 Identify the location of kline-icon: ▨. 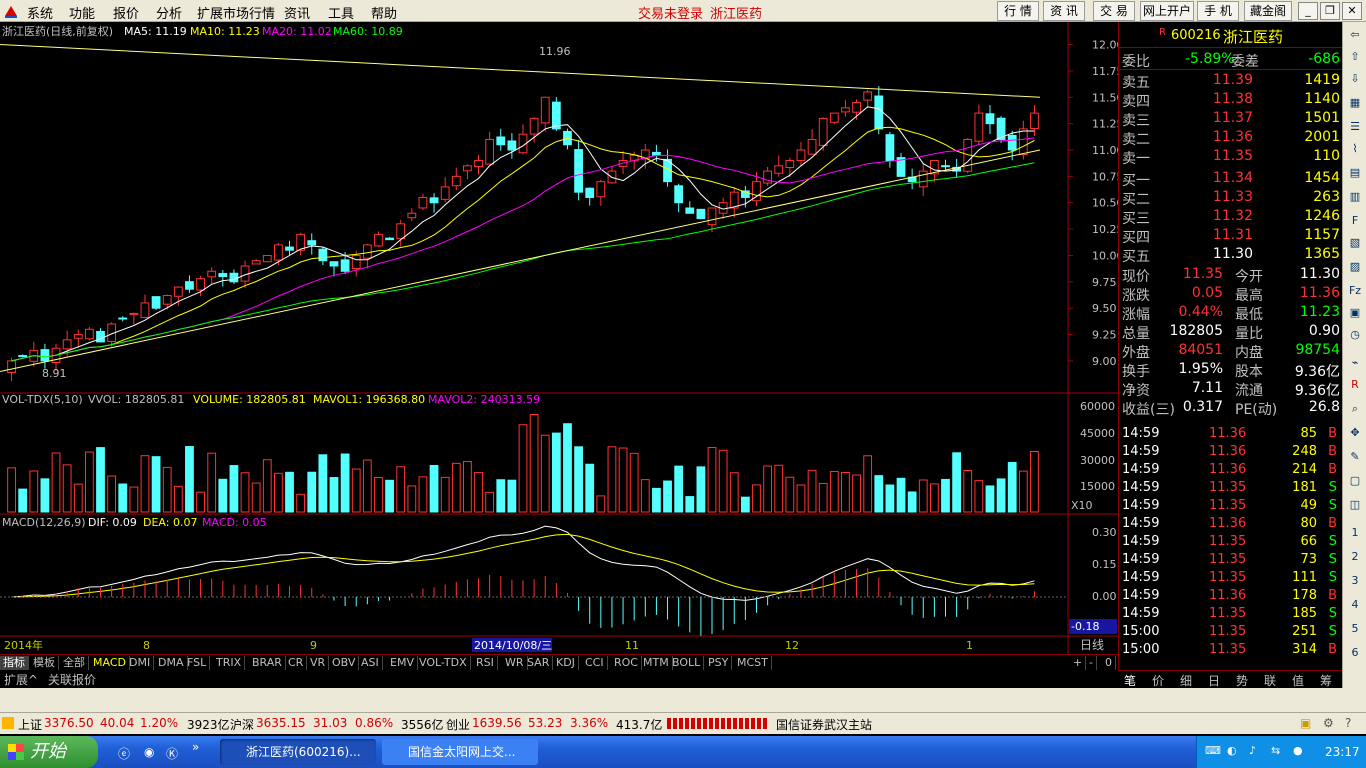
(1355, 269).